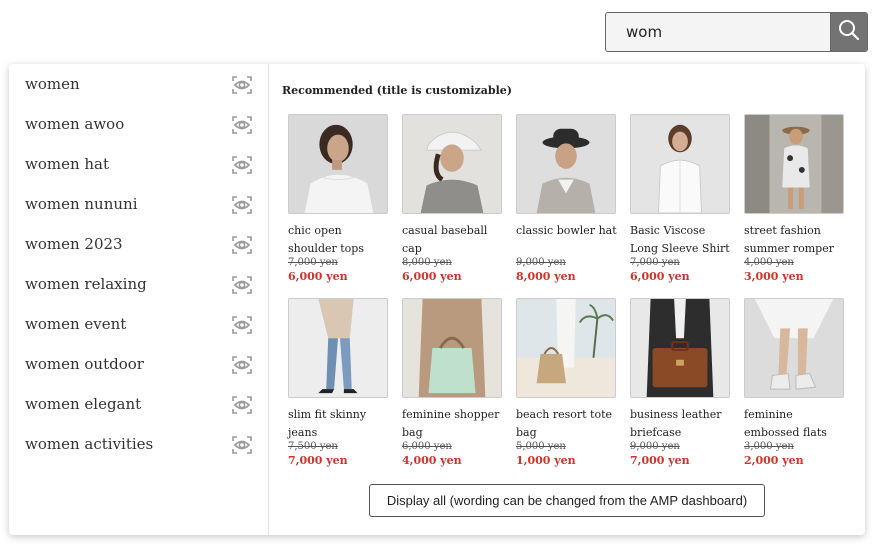  What do you see at coordinates (84, 364) in the screenshot?
I see `suggestion-label: women outdoor` at bounding box center [84, 364].